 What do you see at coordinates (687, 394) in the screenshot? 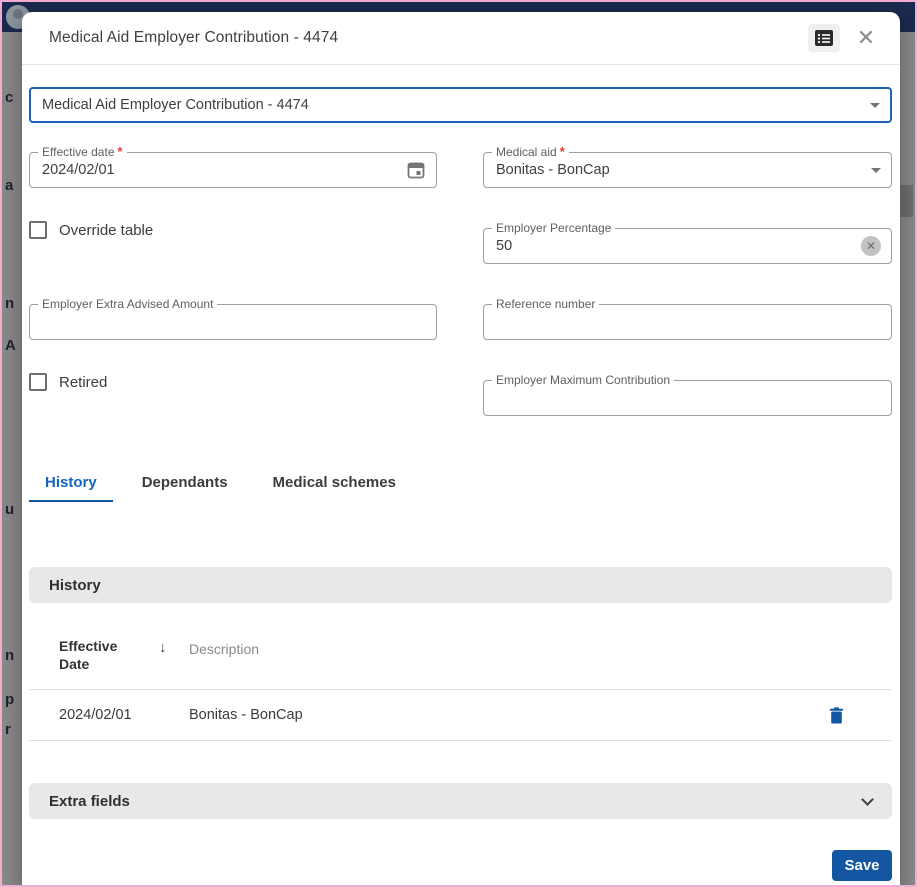
I see `employer-maximum-contribution-field: Employer Maximum Contribution` at bounding box center [687, 394].